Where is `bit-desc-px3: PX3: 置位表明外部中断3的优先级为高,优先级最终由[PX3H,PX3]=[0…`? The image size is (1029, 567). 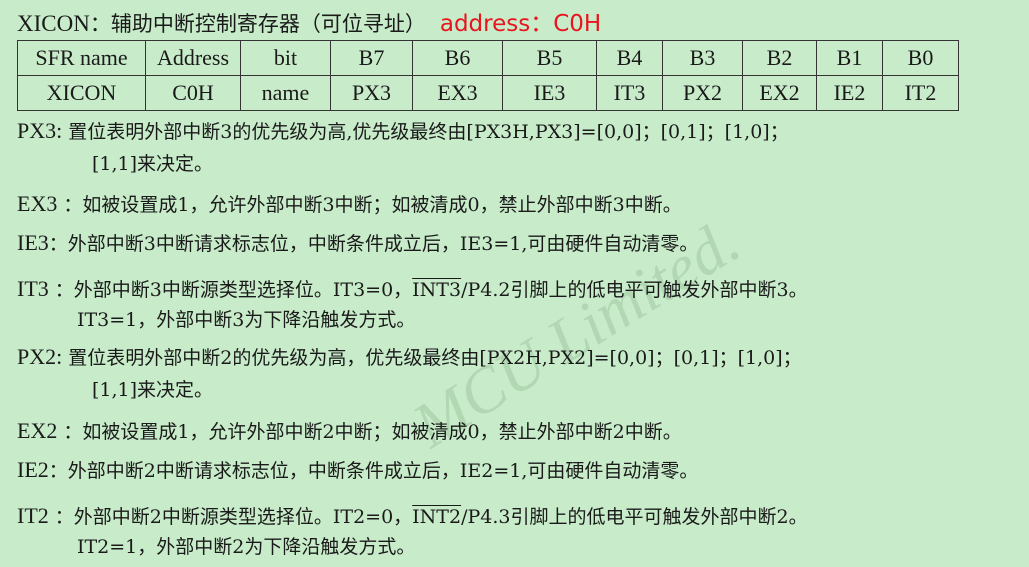
bit-desc-px3: PX3: 置位表明外部中断3的优先级为高,优先级最终由[PX3H,PX3]=[0… is located at coordinates (403, 130).